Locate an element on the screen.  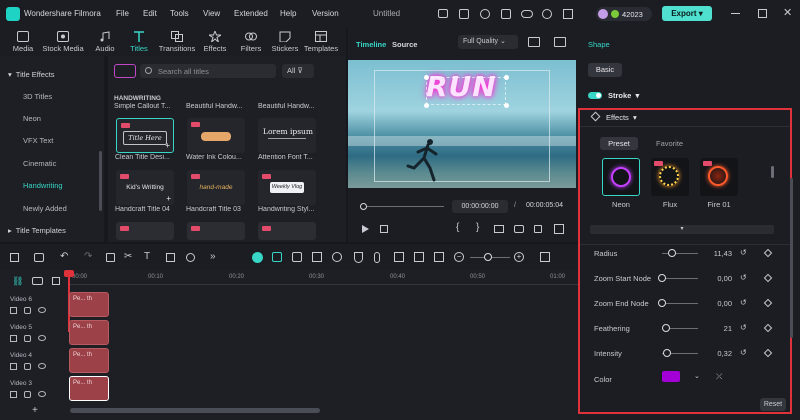
magnet-snap-icon is located at coordinates (257, 257).